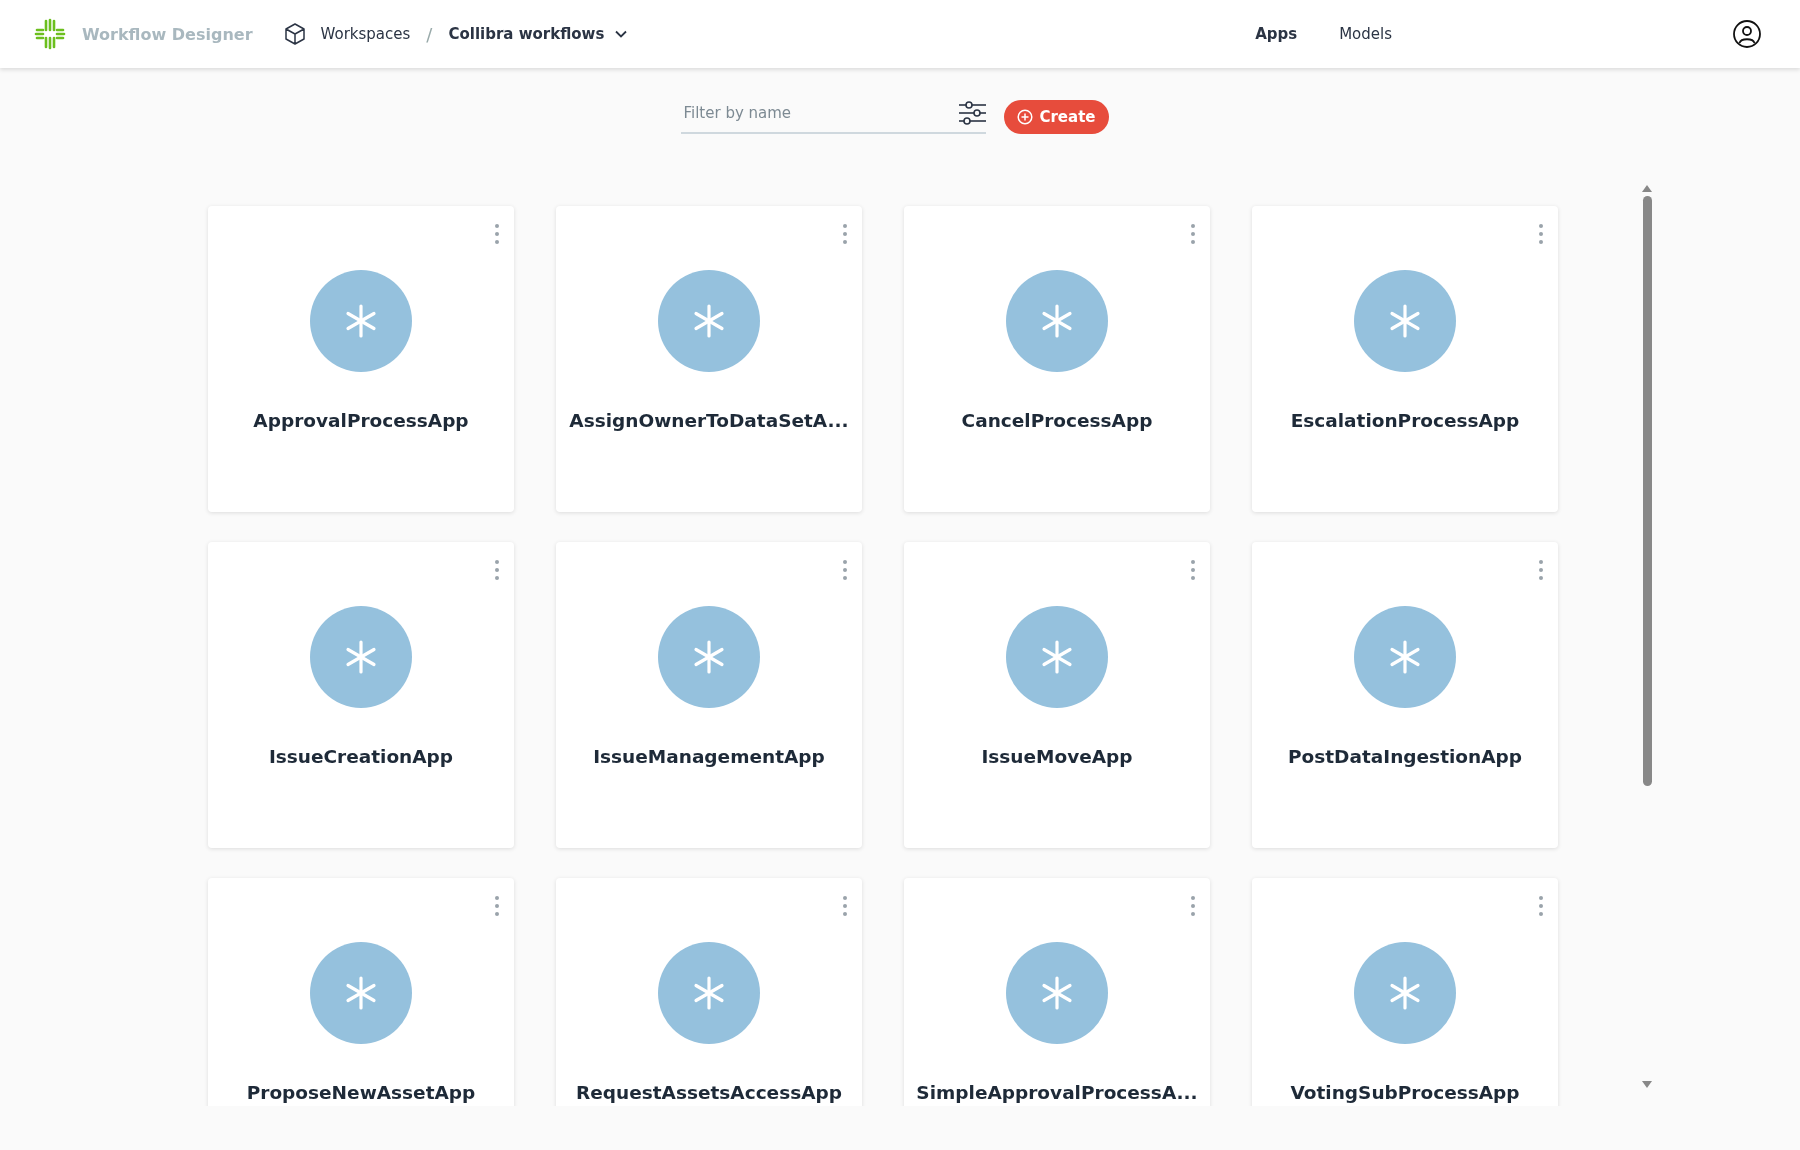 This screenshot has width=1800, height=1150. I want to click on create-button: Create, so click(1056, 117).